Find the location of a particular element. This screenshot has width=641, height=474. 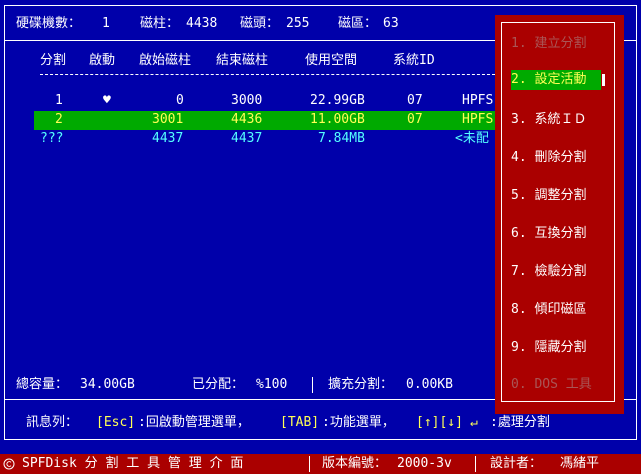

cell-partition: 1 is located at coordinates (59, 100).